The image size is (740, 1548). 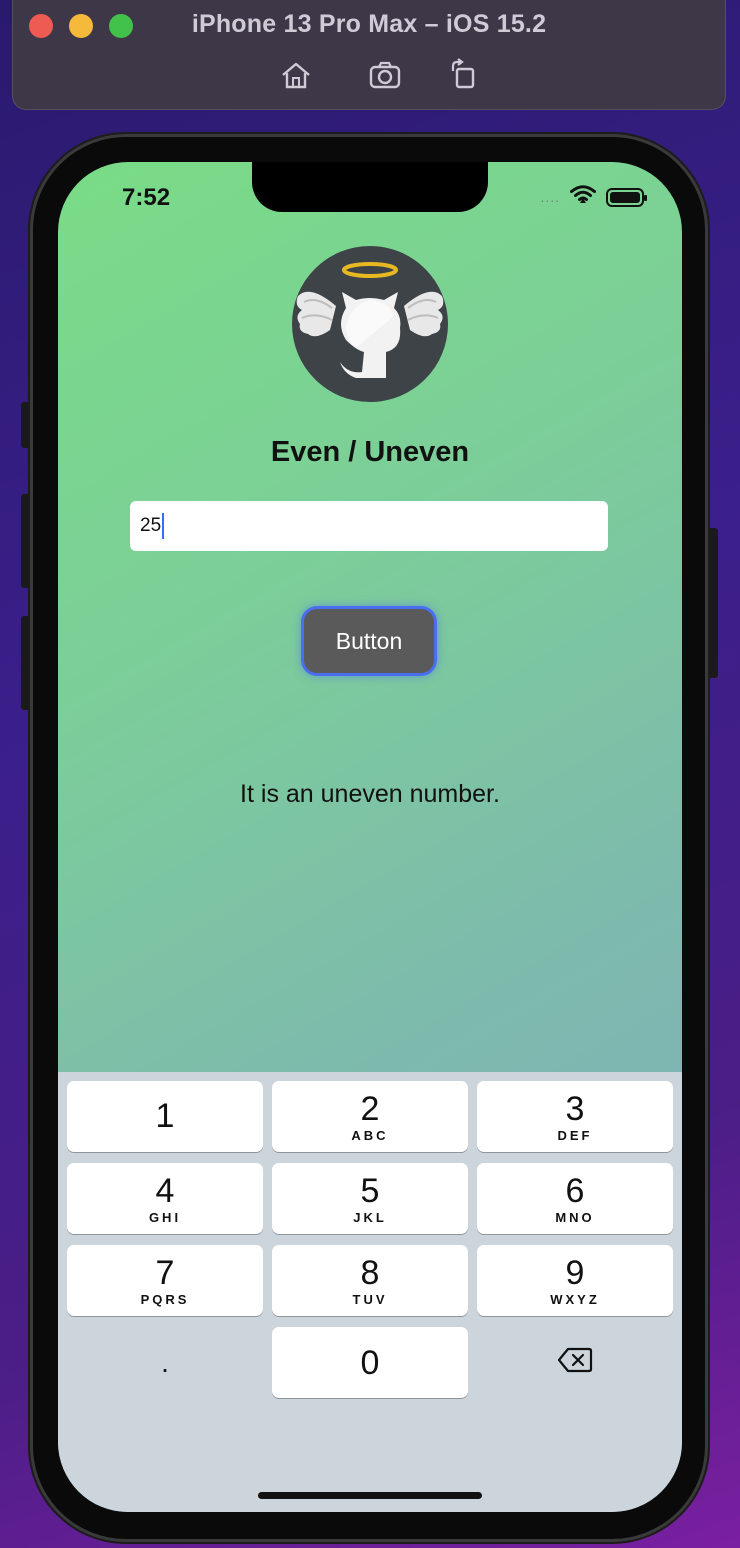 I want to click on key-digit: 3, so click(x=575, y=1108).